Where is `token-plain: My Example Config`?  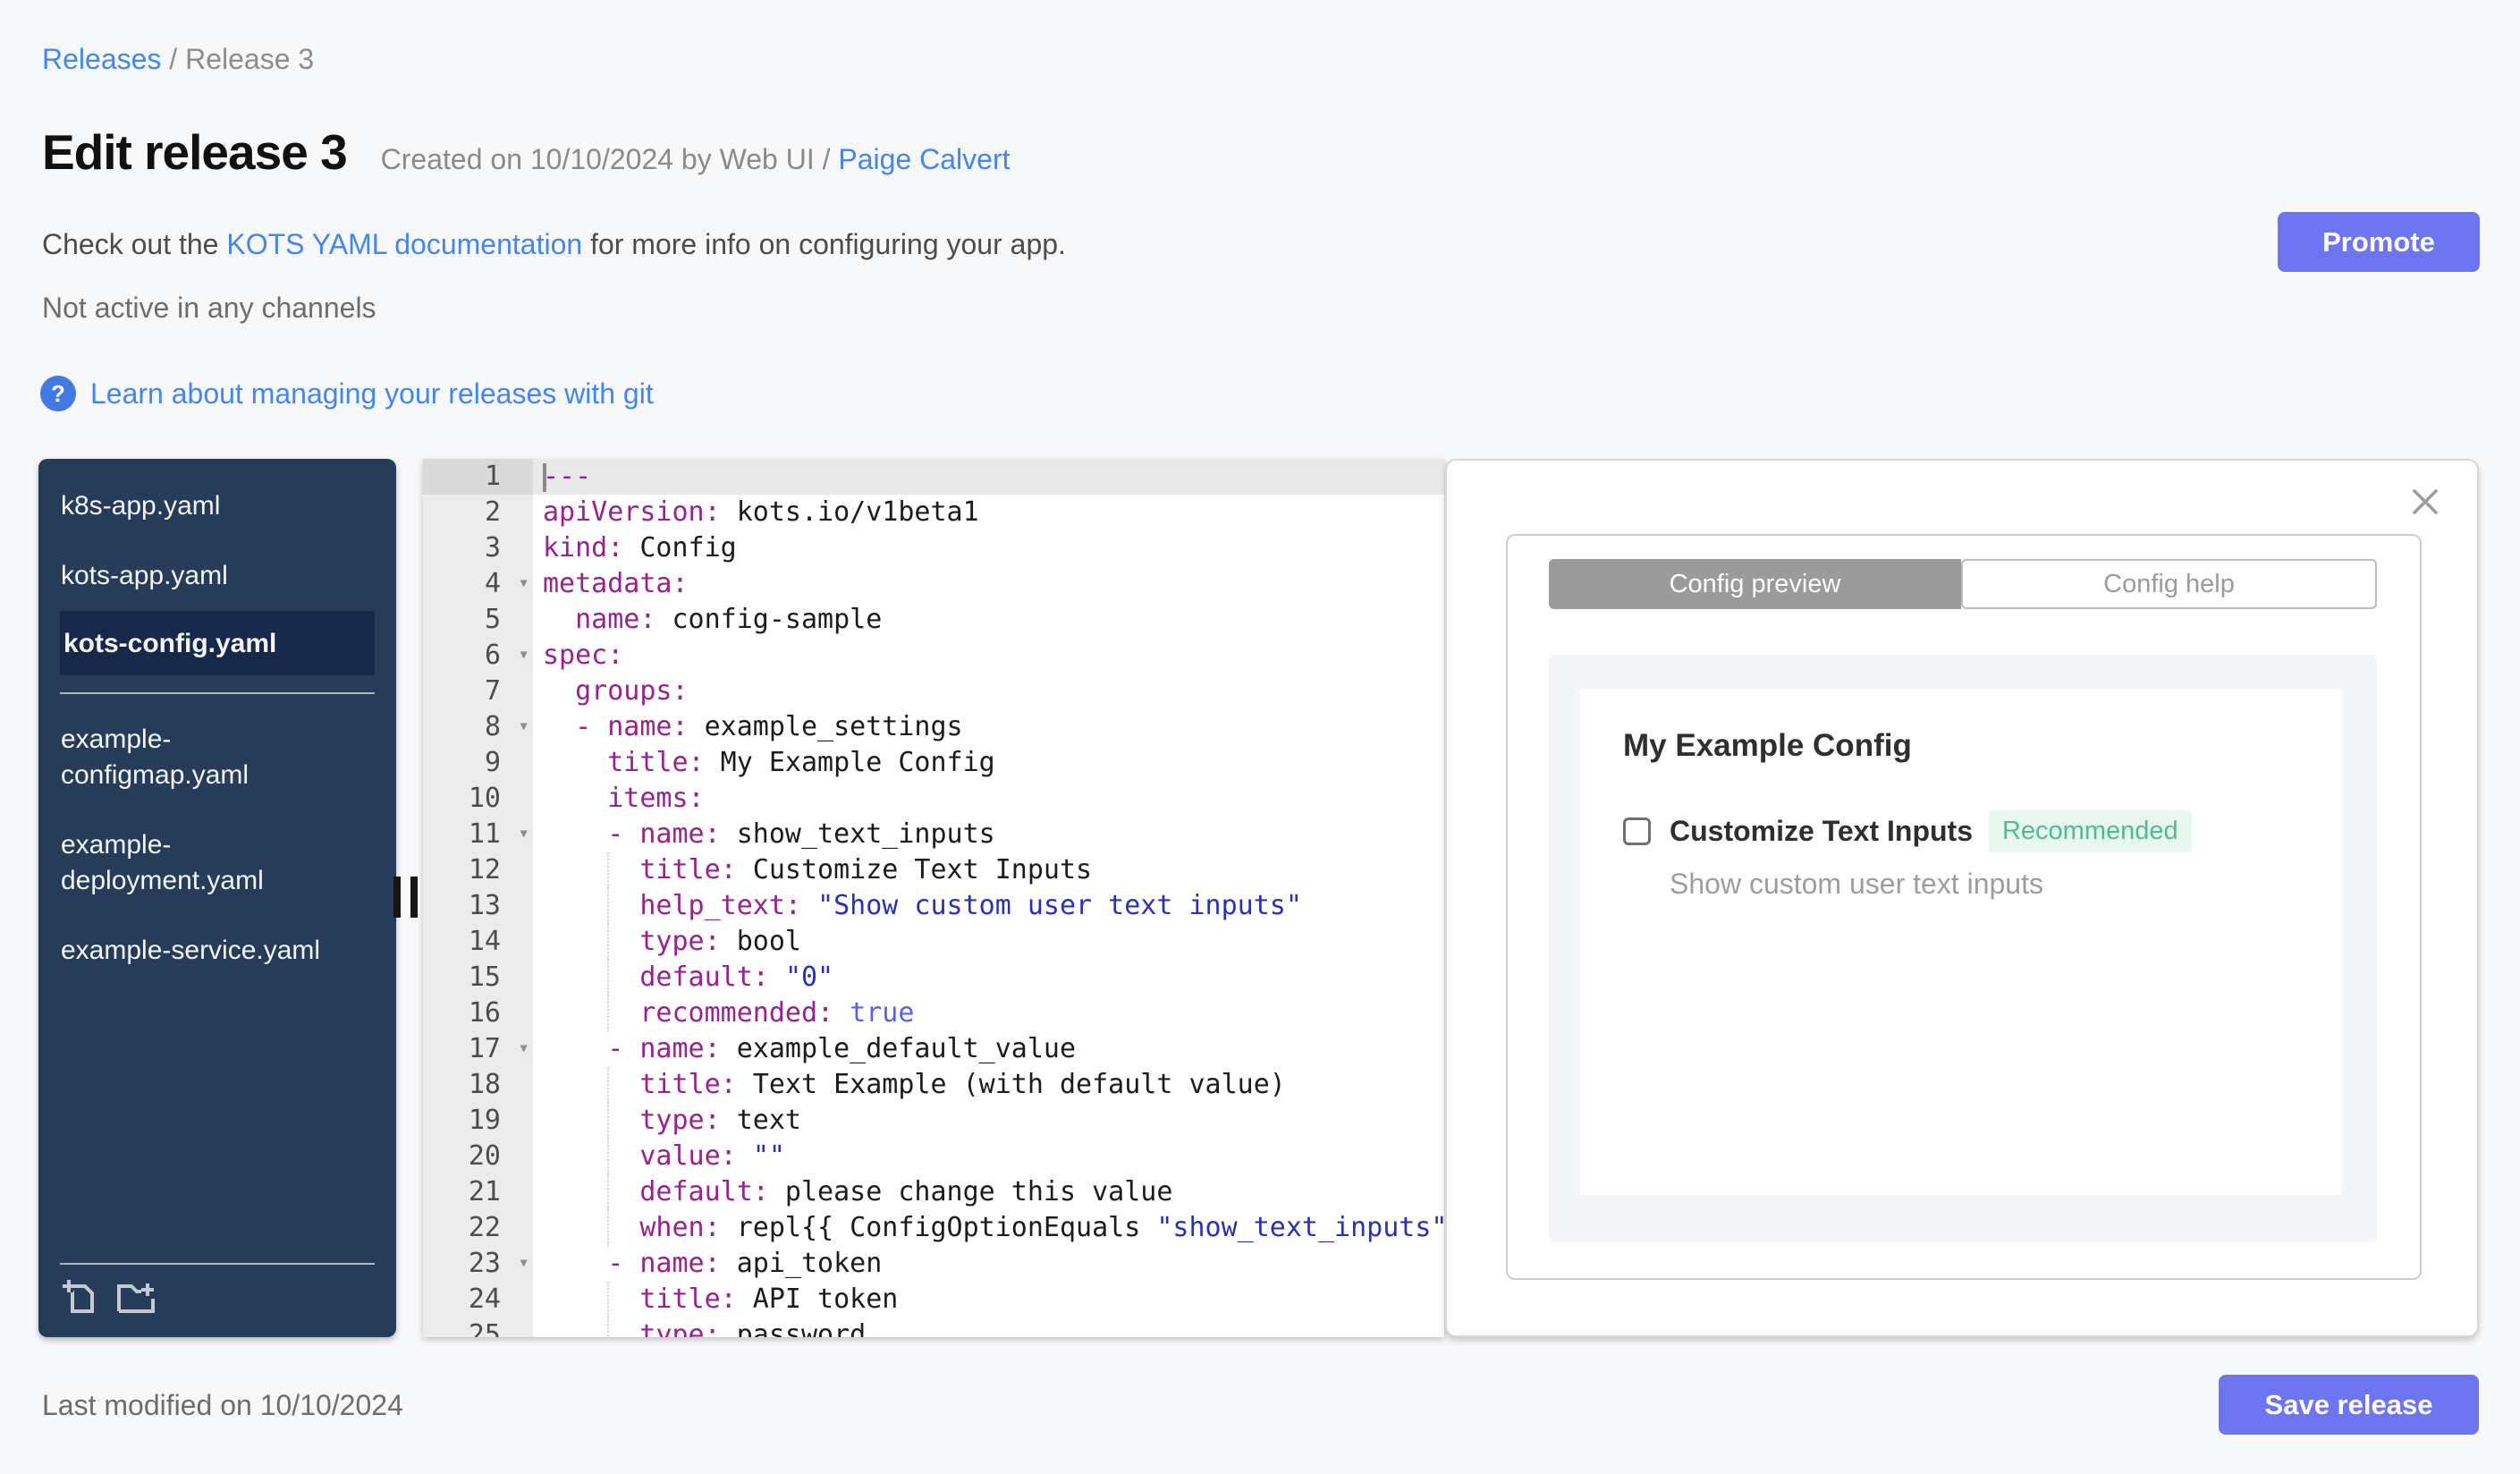 token-plain: My Example Config is located at coordinates (849, 762).